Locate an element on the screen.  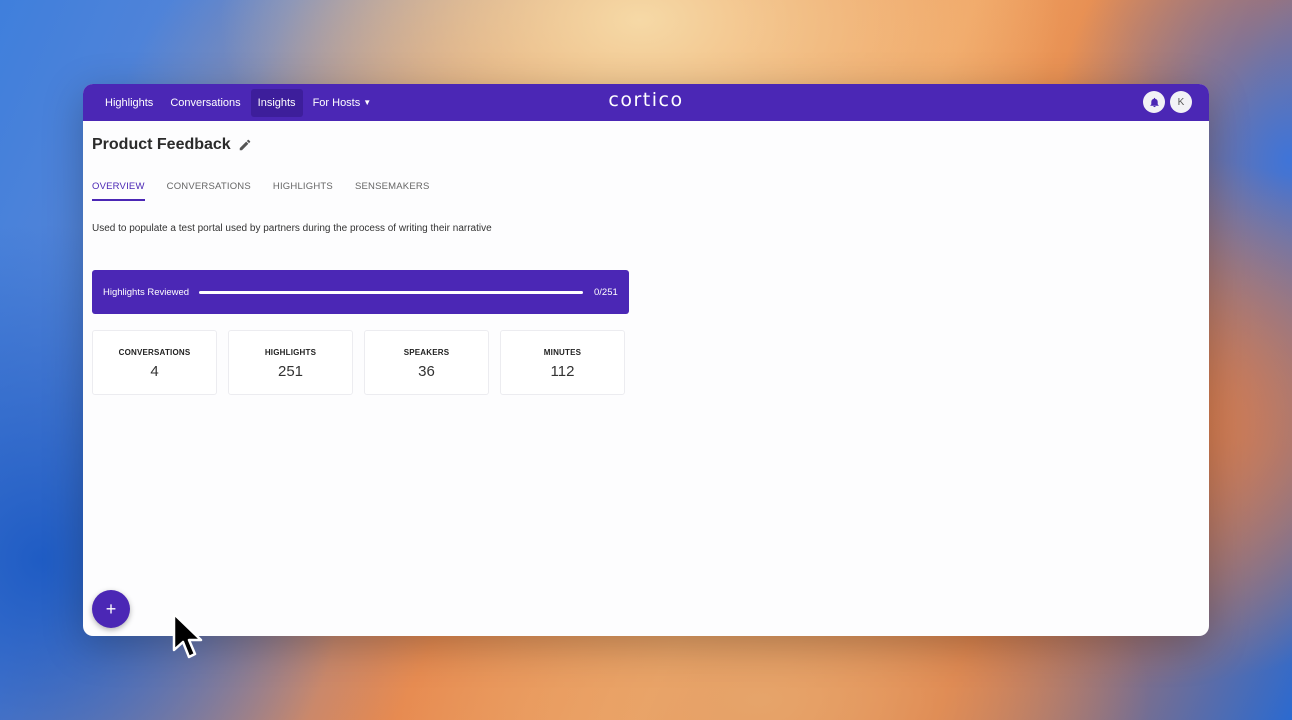
mouse-pointer-icon is located at coordinates (187, 635).